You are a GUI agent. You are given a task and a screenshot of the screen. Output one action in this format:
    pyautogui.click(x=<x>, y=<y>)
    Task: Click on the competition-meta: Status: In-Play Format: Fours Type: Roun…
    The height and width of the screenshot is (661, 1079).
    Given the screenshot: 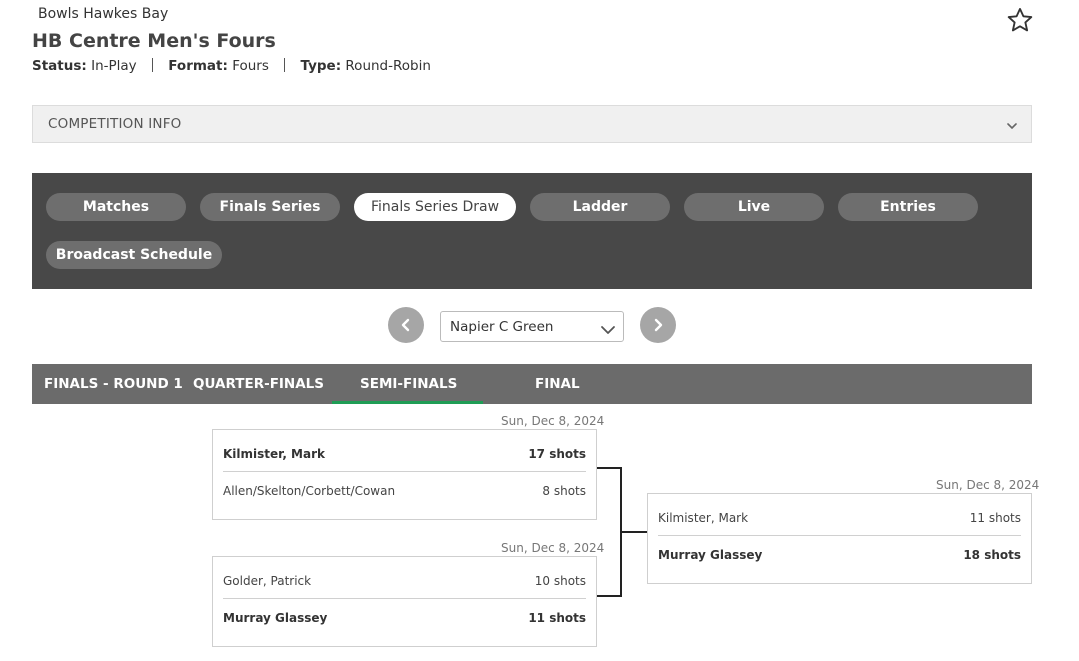 What is the action you would take?
    pyautogui.click(x=231, y=66)
    